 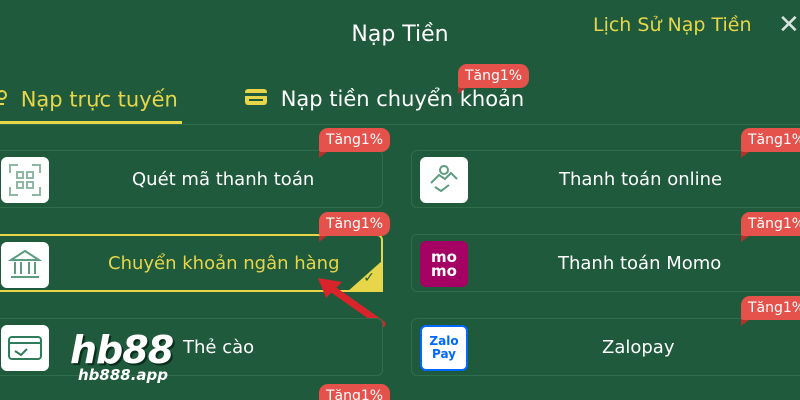 I want to click on method-scratch-card: Thẻ cào, so click(x=191, y=347).